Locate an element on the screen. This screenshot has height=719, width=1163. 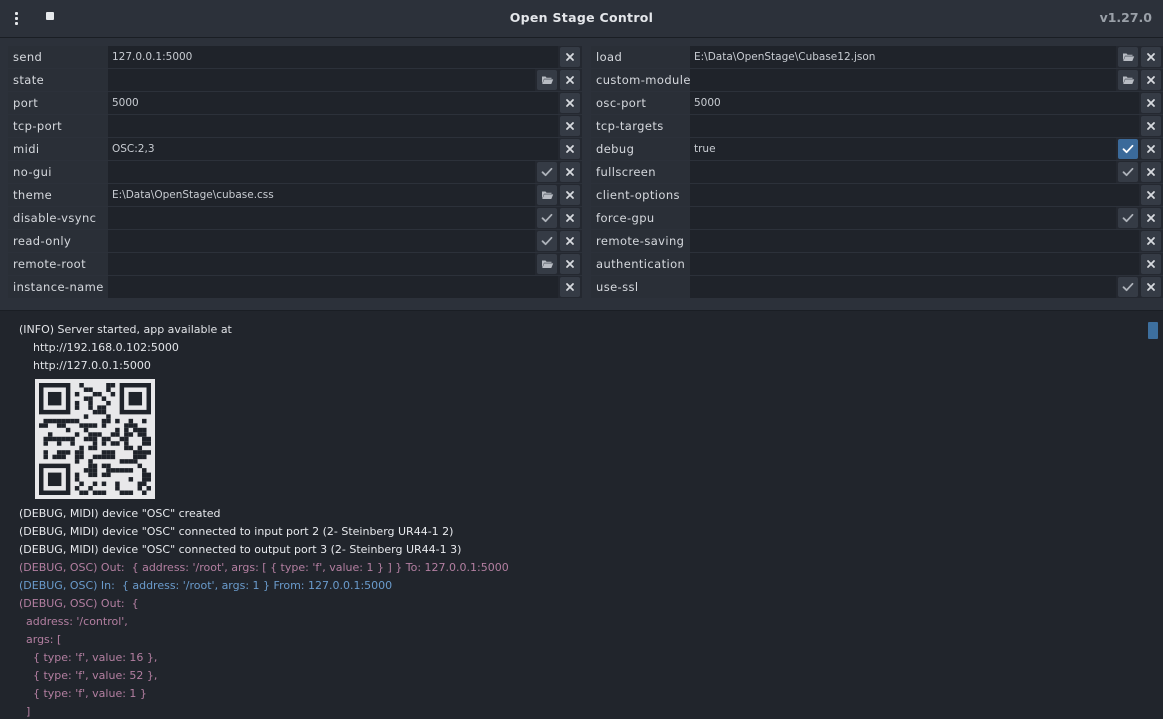
tcp-targets-field is located at coordinates (914, 126).